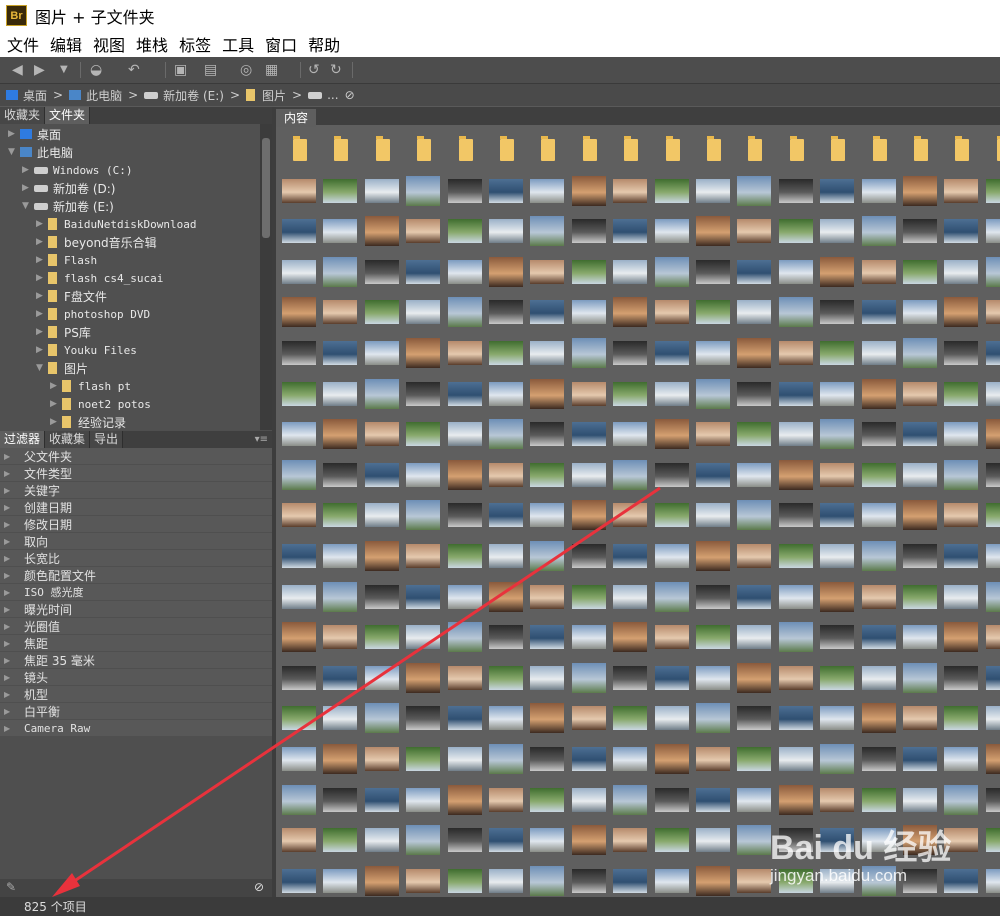  What do you see at coordinates (136, 575) in the screenshot?
I see `filter-row: ▶ 颜色配置文件` at bounding box center [136, 575].